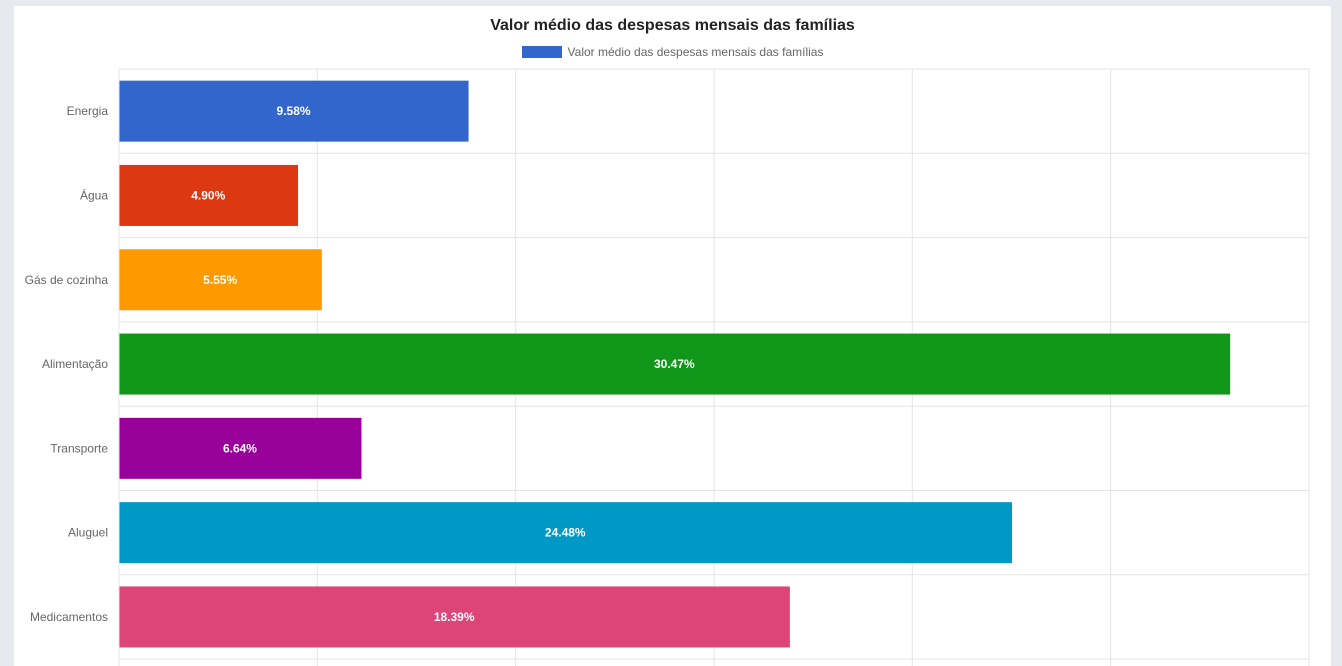 The image size is (1342, 666). I want to click on category-label: Aluguel, so click(88, 533).